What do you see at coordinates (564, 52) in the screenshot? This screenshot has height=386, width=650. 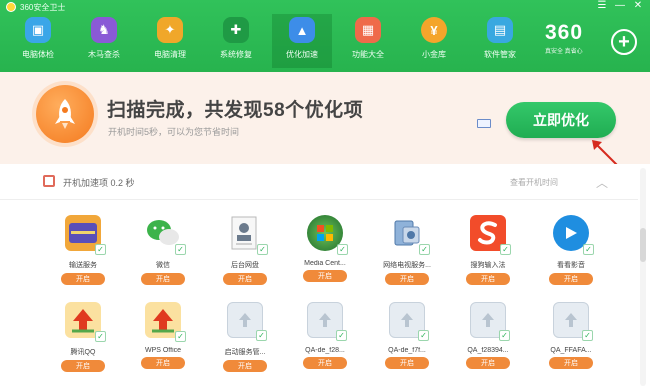 I see `brand-slogan: 真安全 真省心` at bounding box center [564, 52].